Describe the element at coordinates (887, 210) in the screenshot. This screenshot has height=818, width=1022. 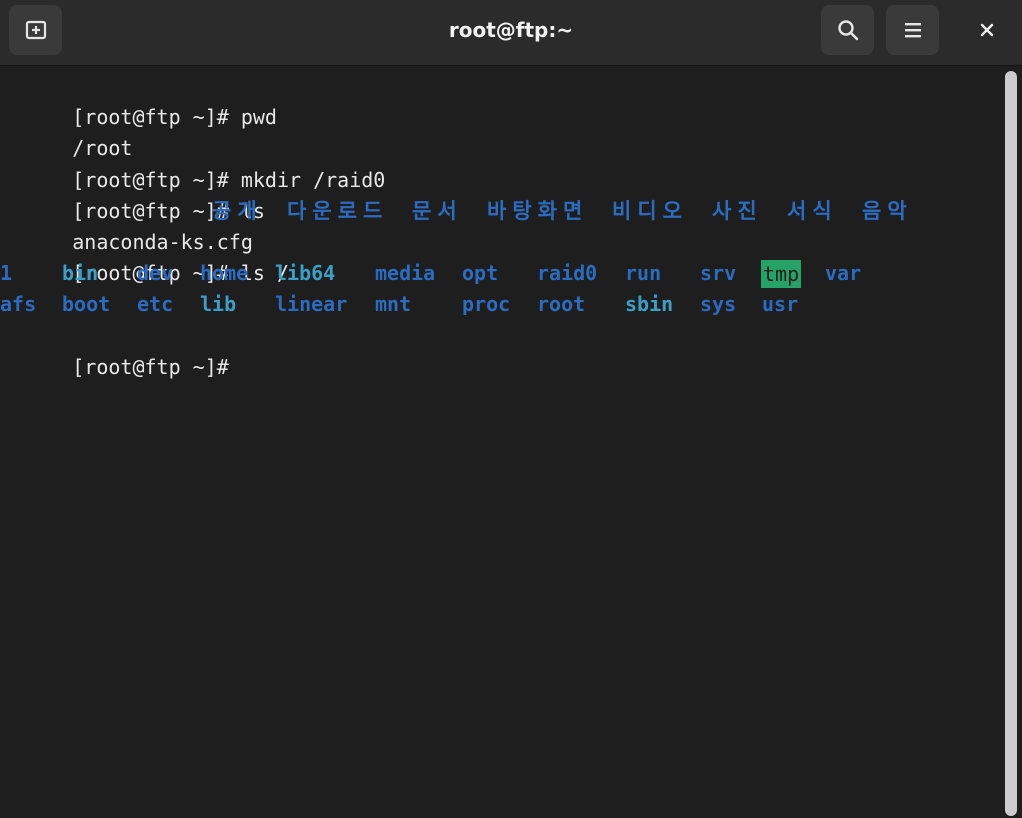
I see `directory-entry: 음악` at that location.